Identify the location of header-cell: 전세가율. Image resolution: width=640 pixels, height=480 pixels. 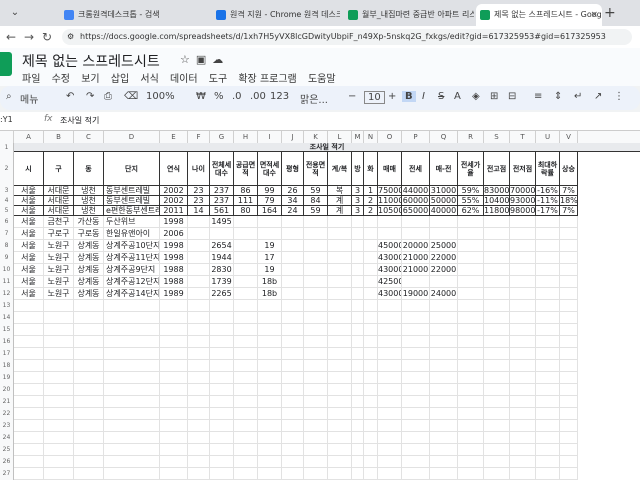
(471, 169).